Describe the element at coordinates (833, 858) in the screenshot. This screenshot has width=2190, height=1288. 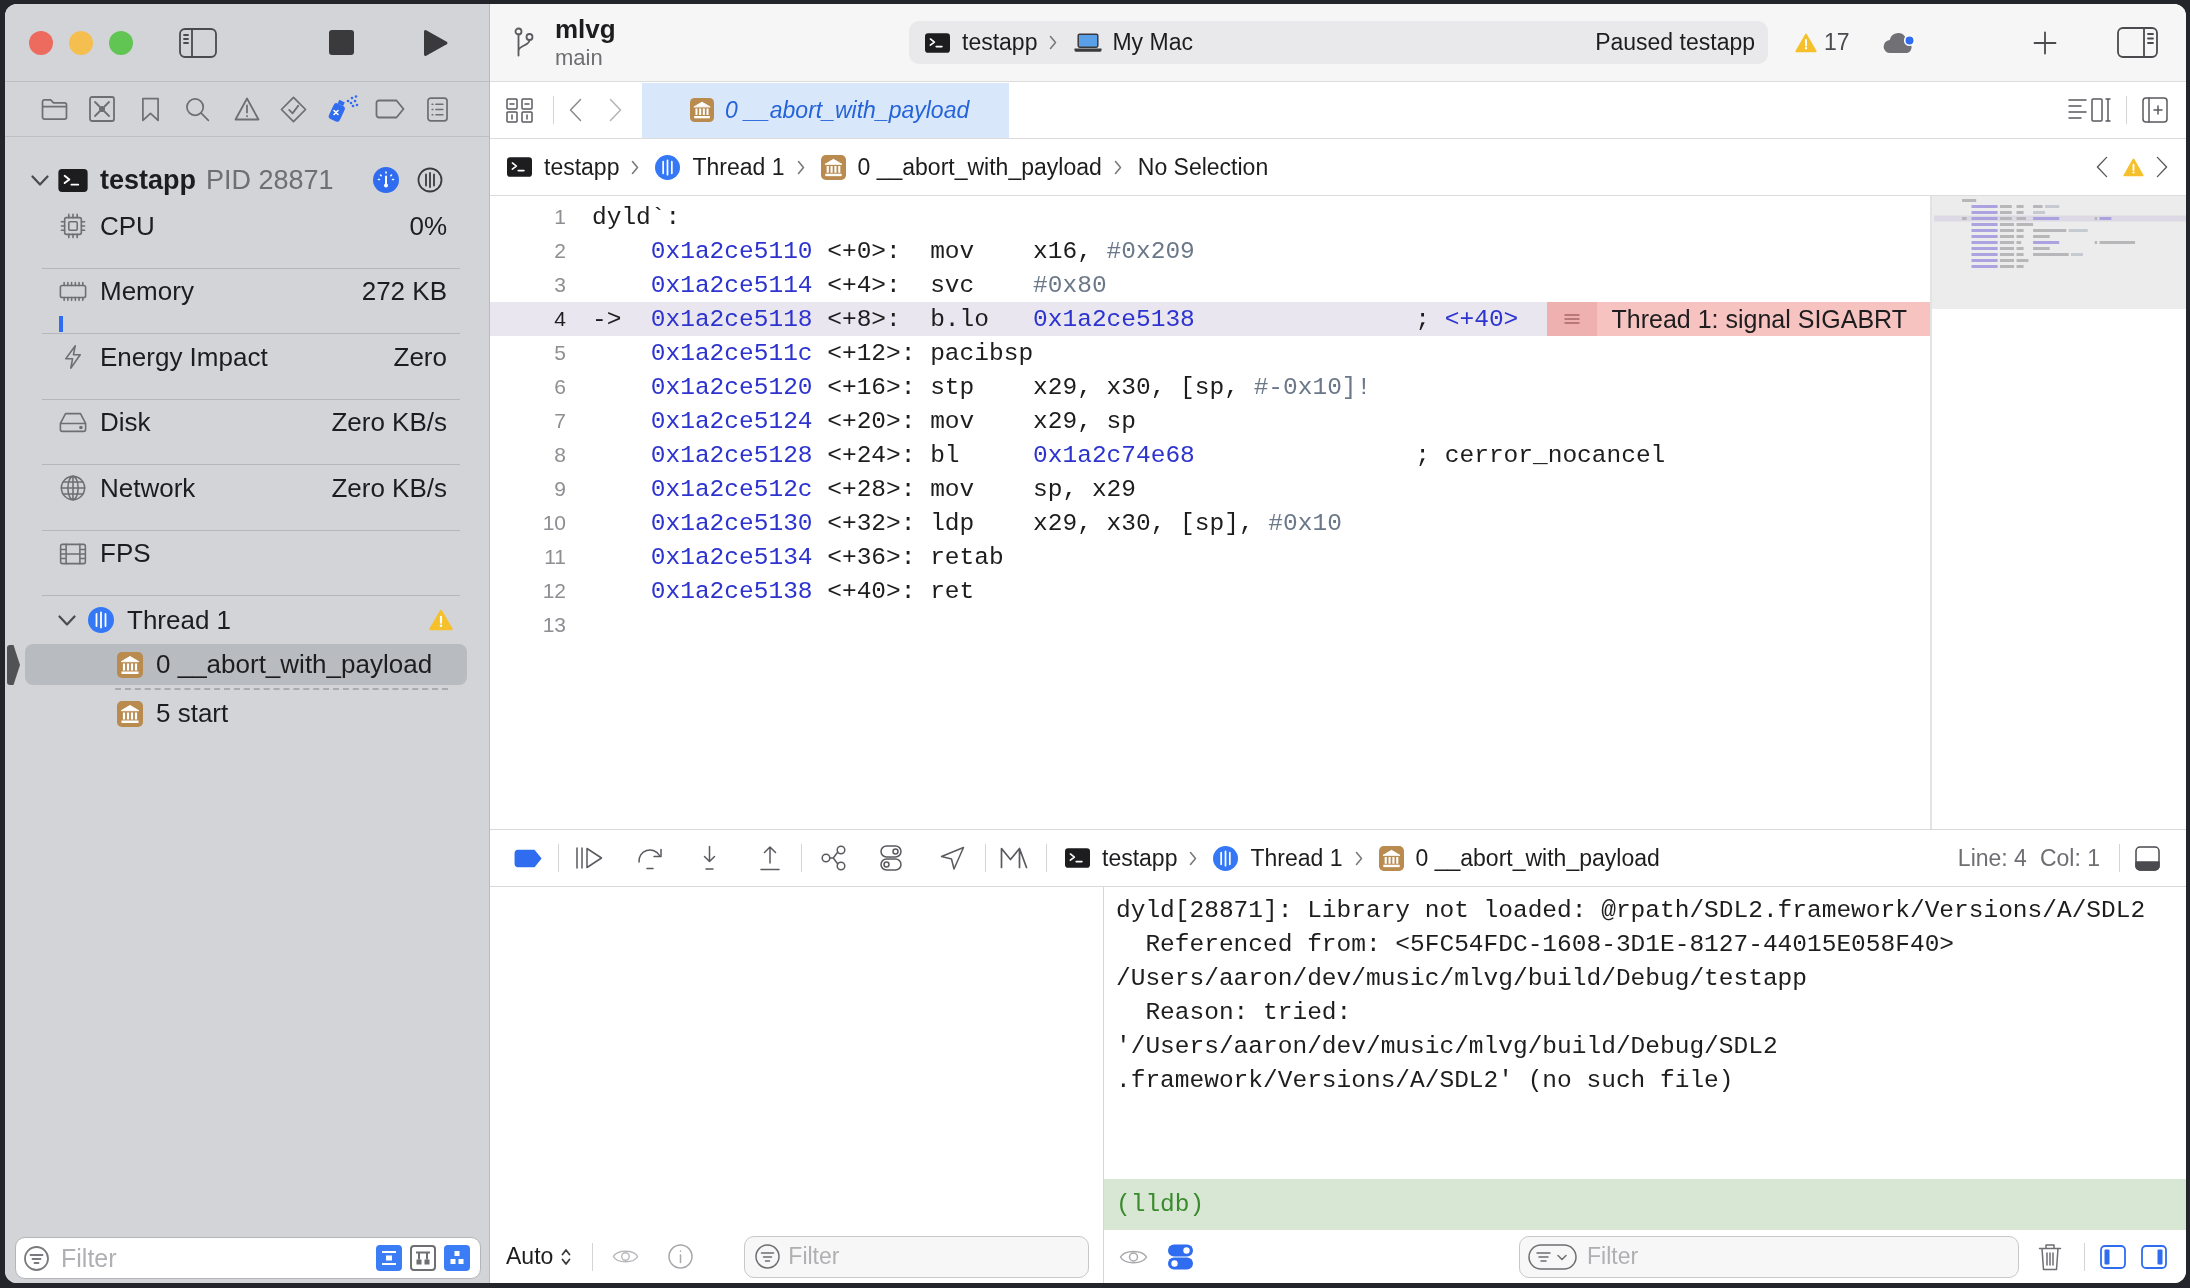
I see `nodes-icon` at that location.